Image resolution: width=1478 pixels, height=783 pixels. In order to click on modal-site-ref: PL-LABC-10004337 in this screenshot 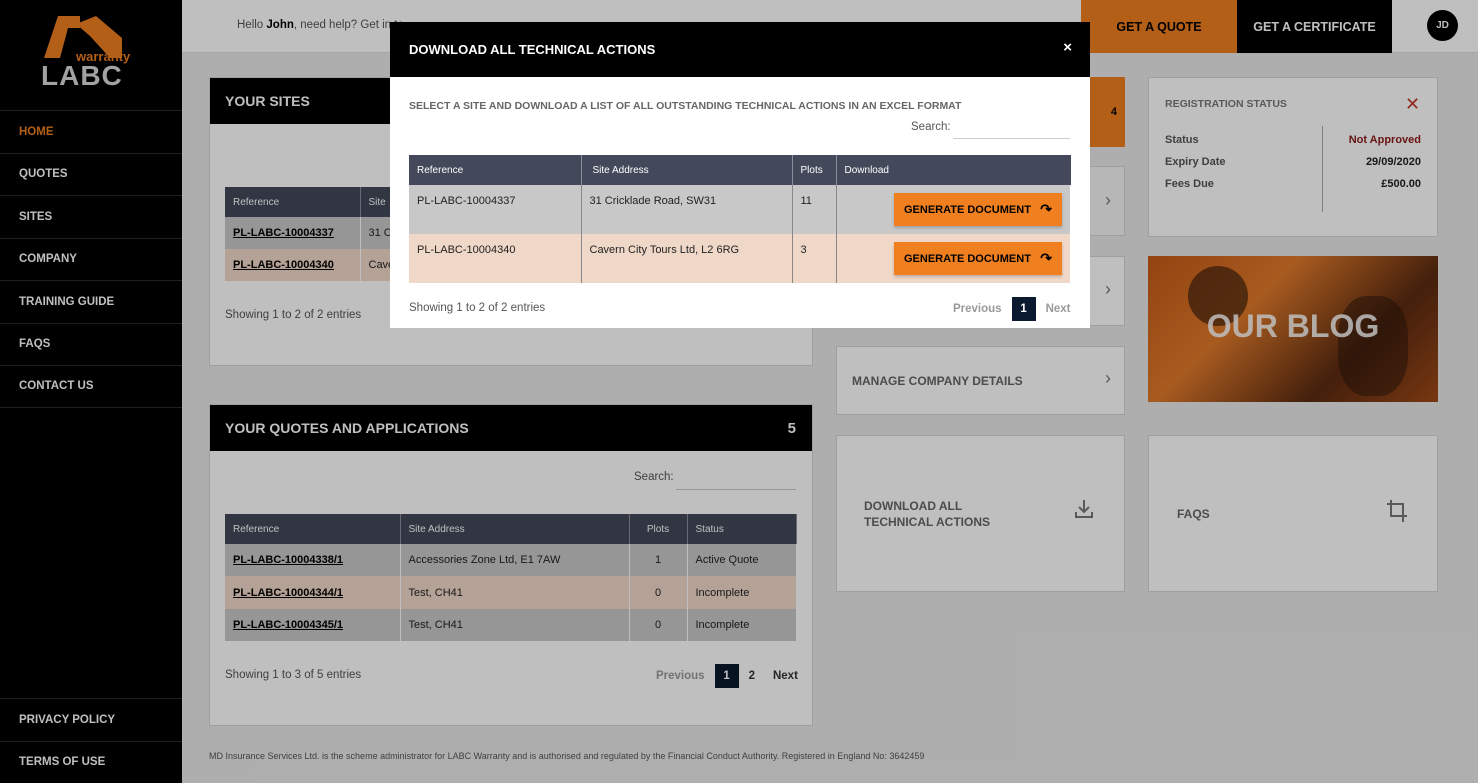, I will do `click(495, 209)`.